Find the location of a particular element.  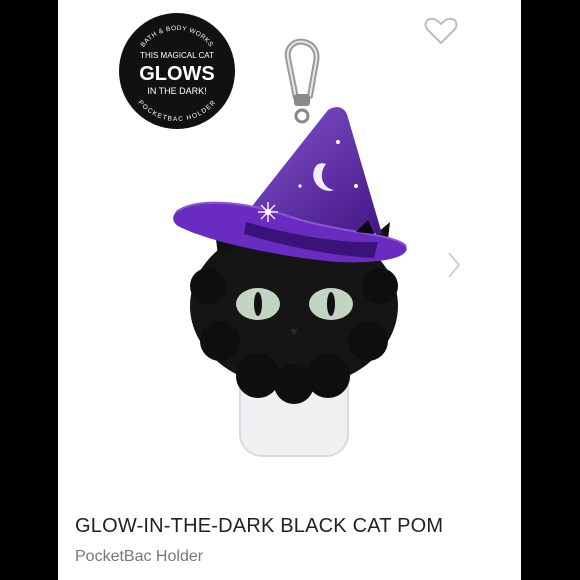

chevron-right-icon is located at coordinates (454, 265).